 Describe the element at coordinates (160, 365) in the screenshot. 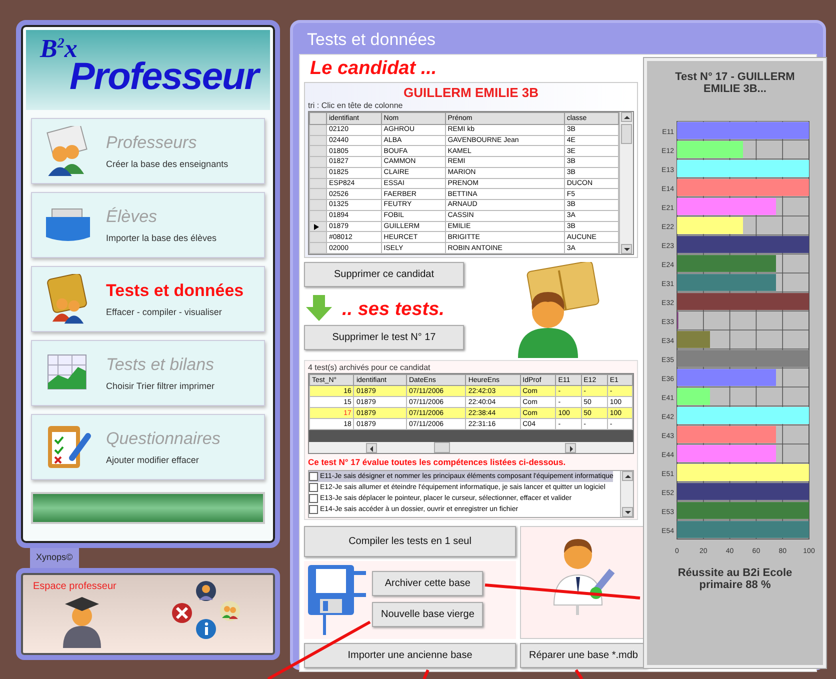

I see `menu-label: Tests et bilans` at that location.